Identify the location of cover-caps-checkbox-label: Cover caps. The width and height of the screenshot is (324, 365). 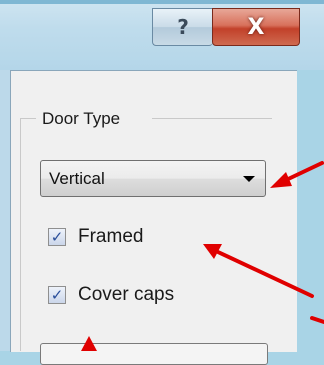
(126, 295).